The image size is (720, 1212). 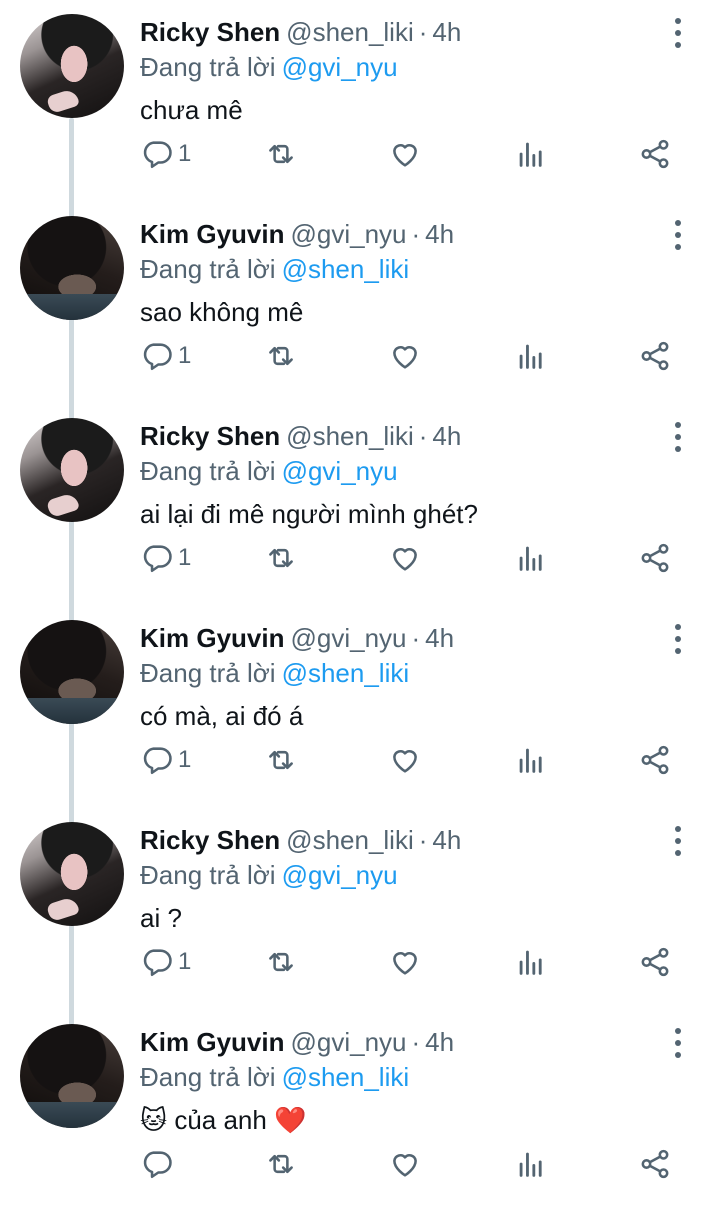 What do you see at coordinates (159, 1164) in the screenshot?
I see `reply-button` at bounding box center [159, 1164].